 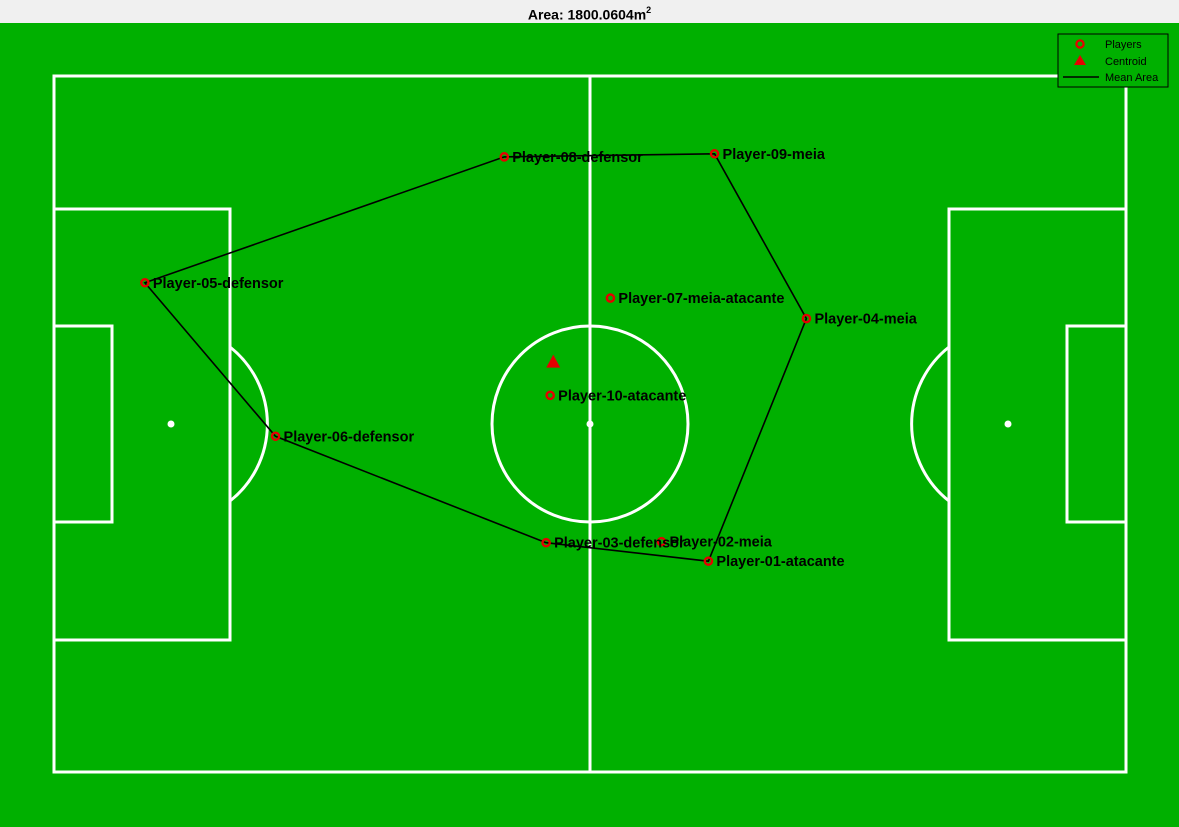 What do you see at coordinates (619, 544) in the screenshot?
I see `player-label: Player-03-defensor` at bounding box center [619, 544].